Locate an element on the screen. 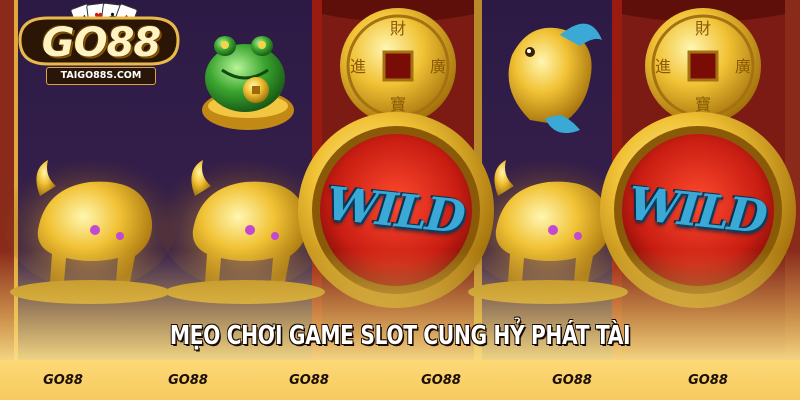 This screenshot has width=800, height=400. banner-title: MẸO CHƠI GAME SLOT CUNG HỶ PHÁT TÀI is located at coordinates (400, 336).